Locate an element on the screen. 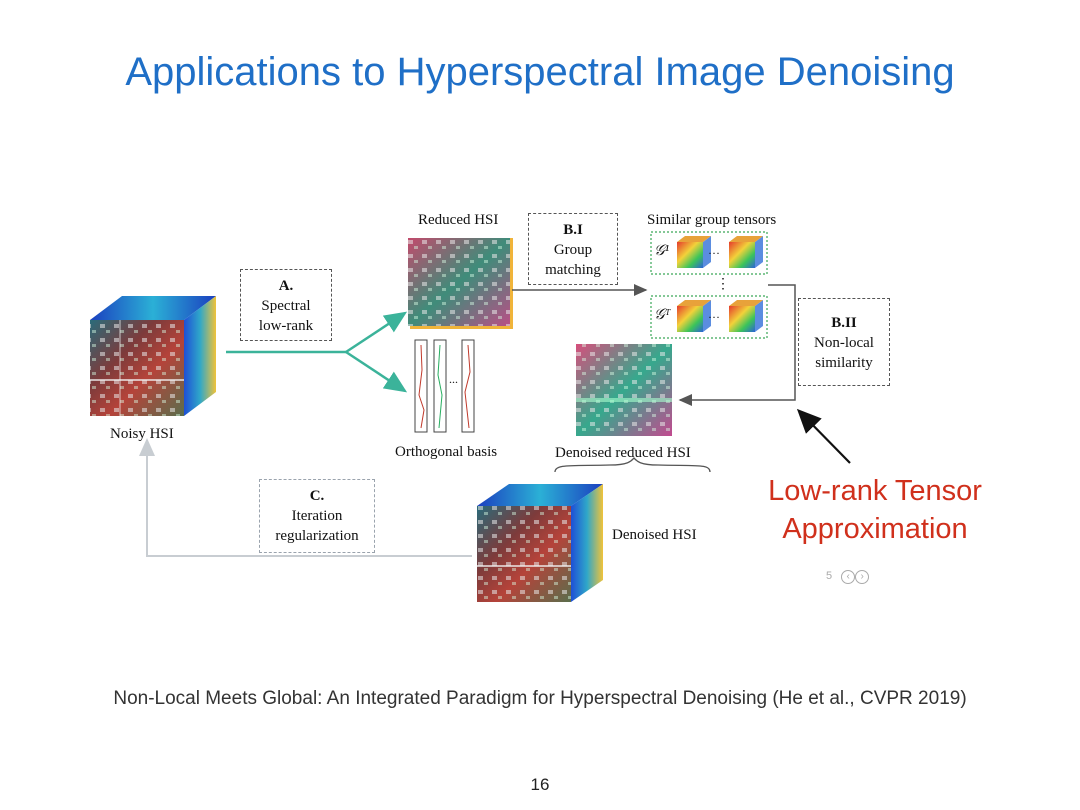 The height and width of the screenshot is (810, 1080). step-c-box: C. Iteration regularization is located at coordinates (317, 516).